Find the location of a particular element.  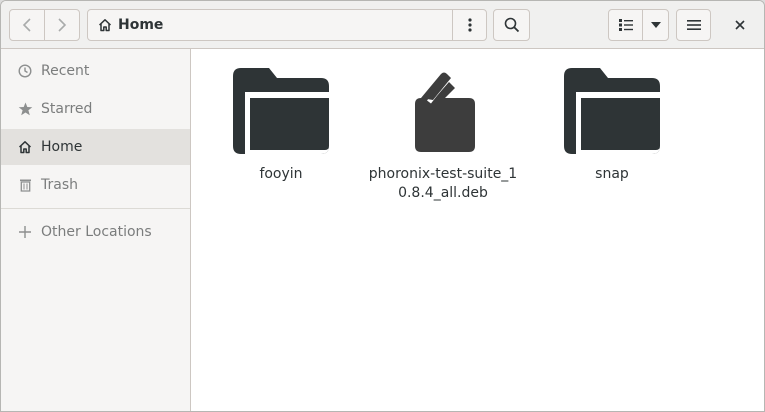

triangle-down-icon is located at coordinates (656, 25).